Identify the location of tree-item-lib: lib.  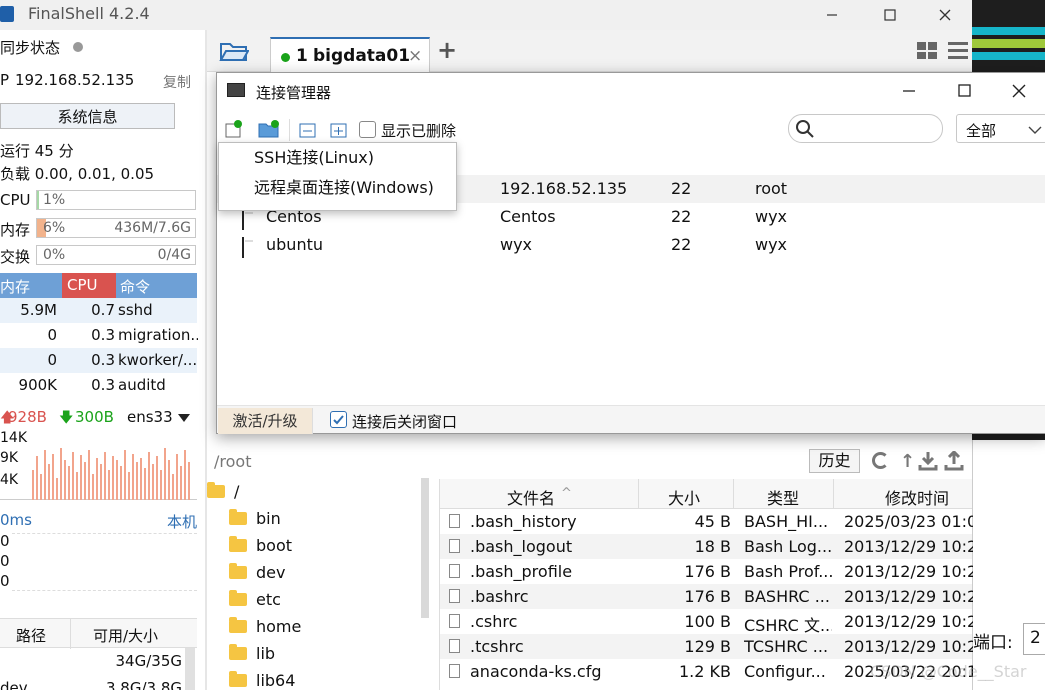
(319, 653).